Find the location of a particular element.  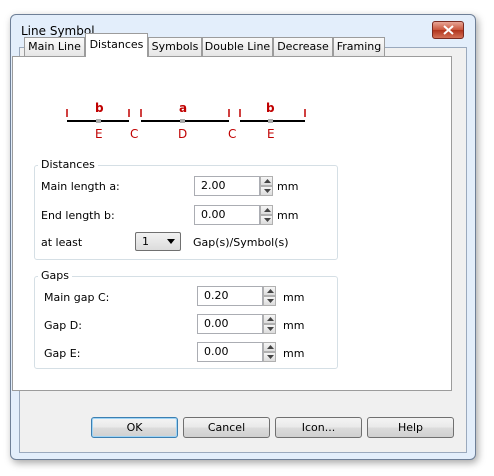

close-icon is located at coordinates (448, 30).